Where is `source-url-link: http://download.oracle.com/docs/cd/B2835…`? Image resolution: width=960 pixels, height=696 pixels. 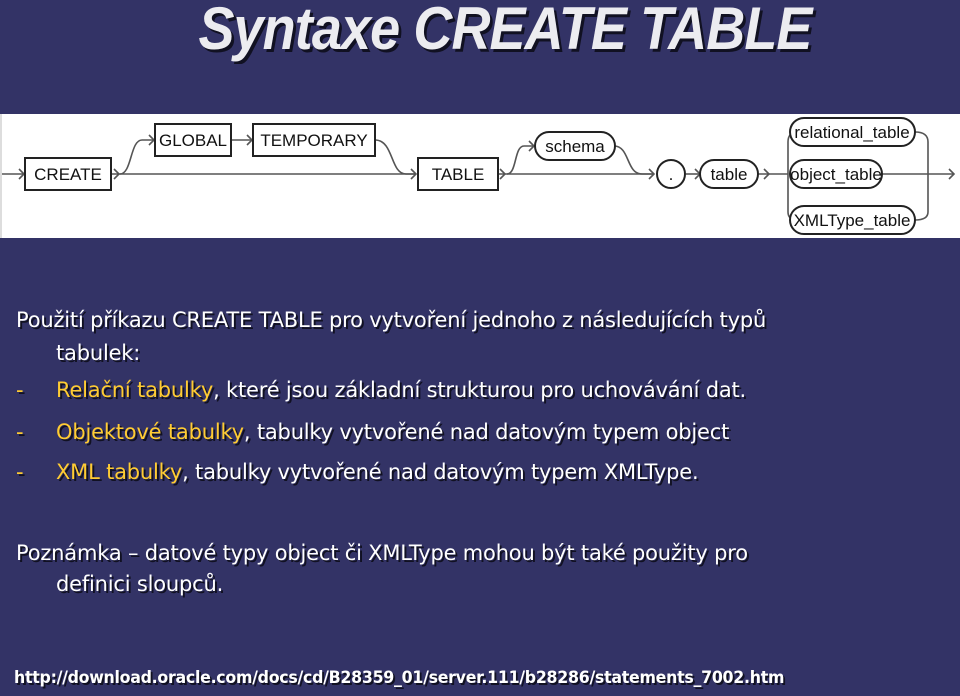
source-url-link: http://download.oracle.com/docs/cd/B2835… is located at coordinates (399, 678).